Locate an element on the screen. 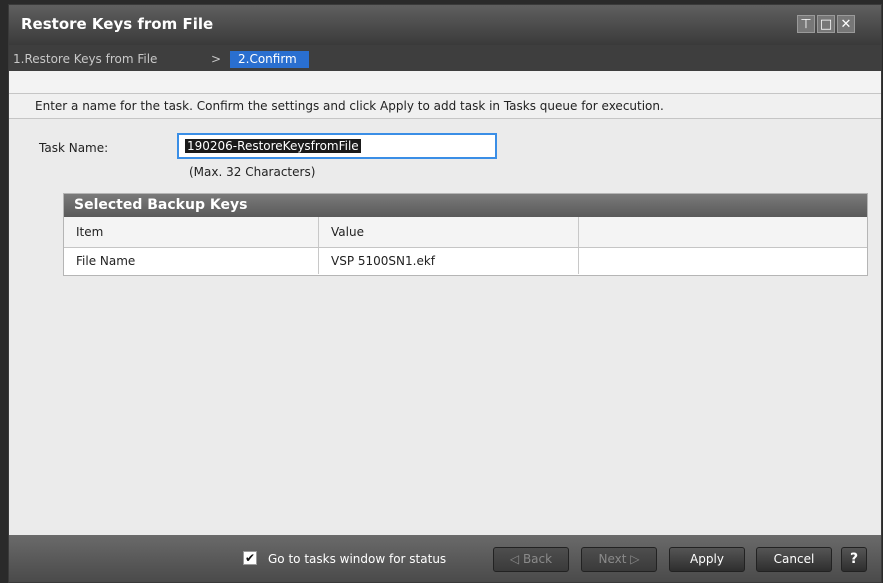 Image resolution: width=883 pixels, height=583 pixels. cancel-button: Cancel is located at coordinates (794, 559).